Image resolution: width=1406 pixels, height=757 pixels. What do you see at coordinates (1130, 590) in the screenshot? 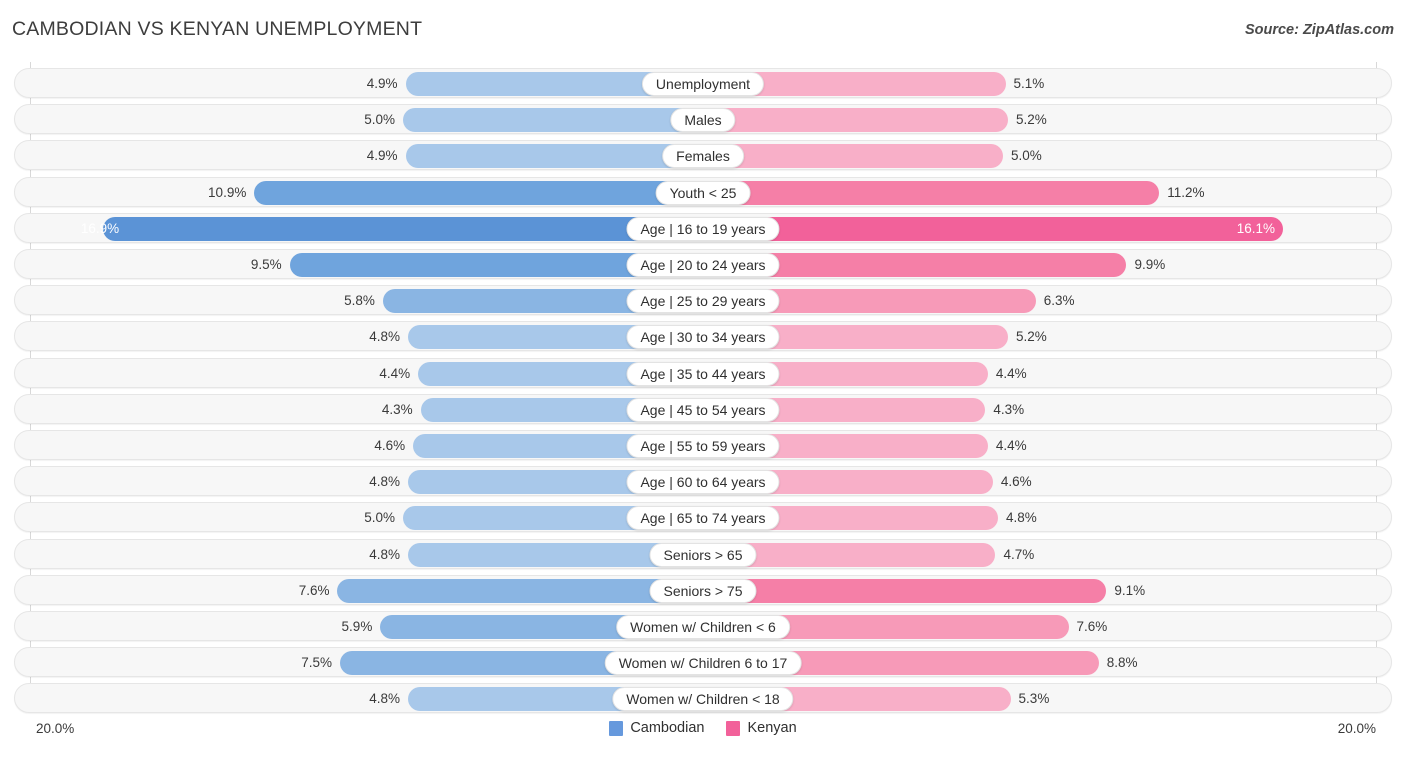
I see `value-label-kenyan: 9.1%` at bounding box center [1130, 590].